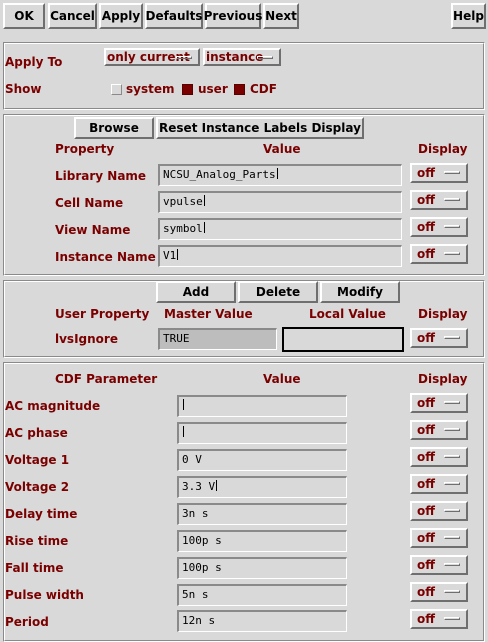 The image size is (488, 642). Describe the element at coordinates (36, 433) in the screenshot. I see `ac-phase-label: AC phase` at that location.